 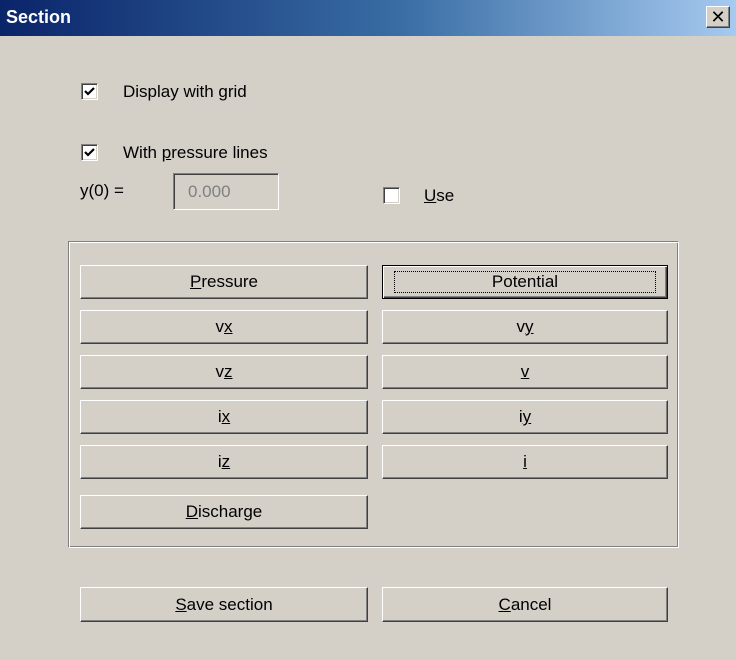 I want to click on pressure-label: Pressure, so click(x=224, y=282).